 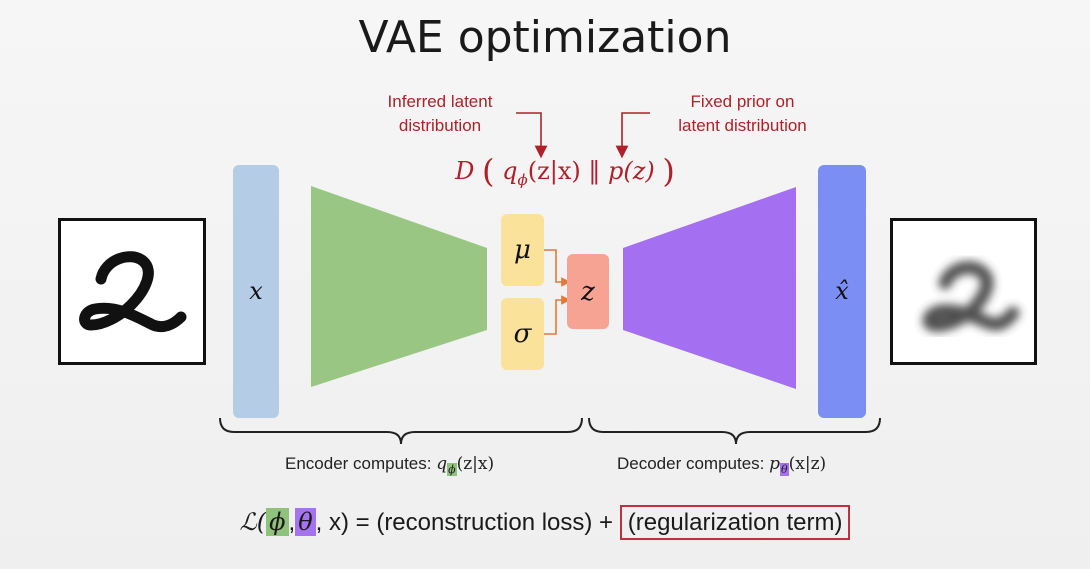 What do you see at coordinates (554, 171) in the screenshot?
I see `kl-q-args: (z|x)` at bounding box center [554, 171].